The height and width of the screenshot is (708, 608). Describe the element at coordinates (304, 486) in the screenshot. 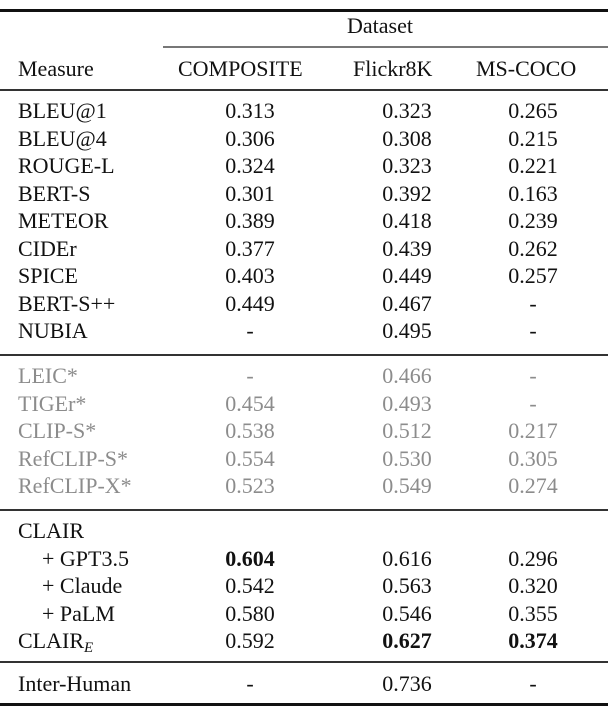

I see `table-row: RefCLIP-X* 0.523 0.549 0.274` at that location.